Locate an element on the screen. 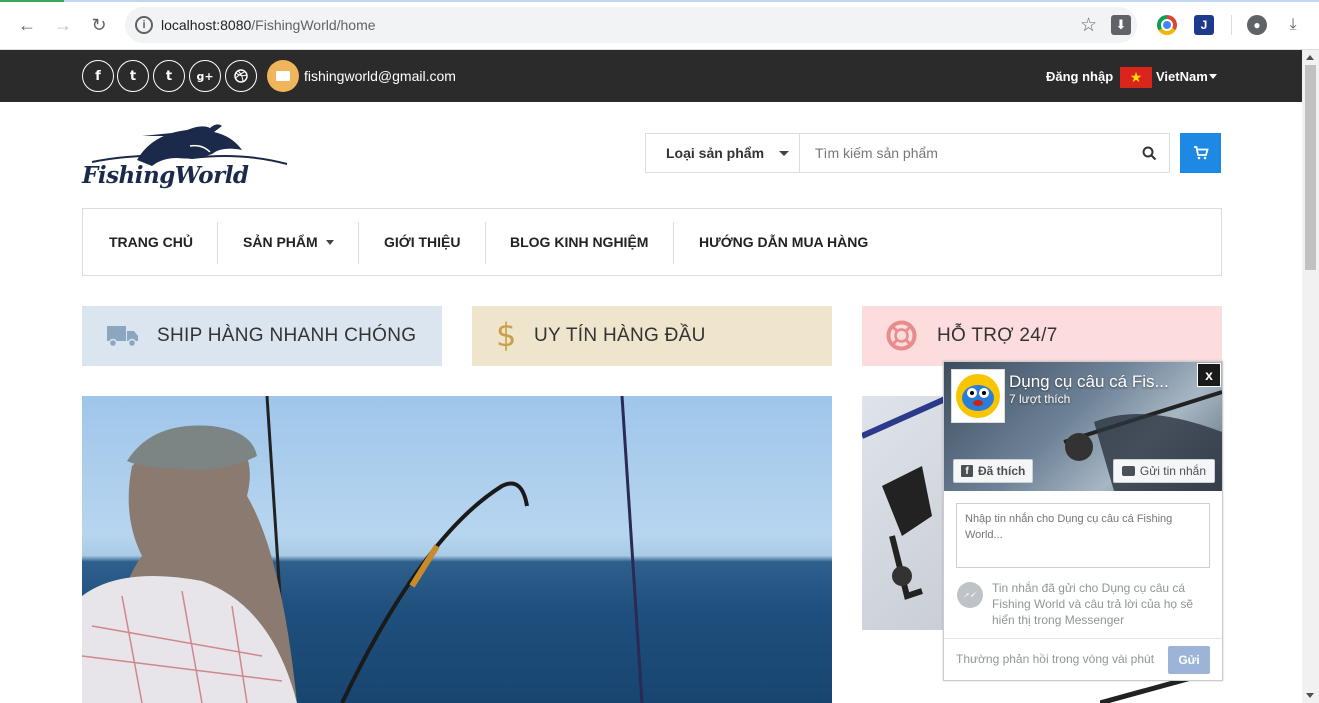  messenger-chat-icon is located at coordinates (1128, 471).